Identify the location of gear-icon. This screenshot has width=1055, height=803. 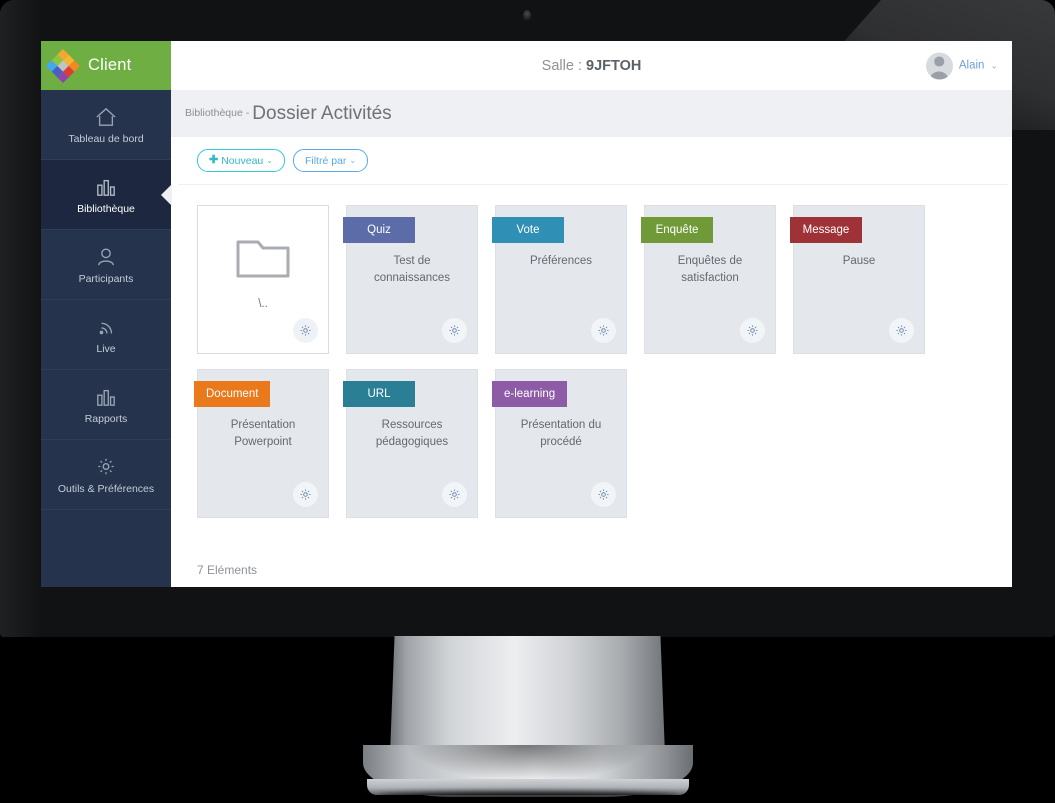
(106, 467).